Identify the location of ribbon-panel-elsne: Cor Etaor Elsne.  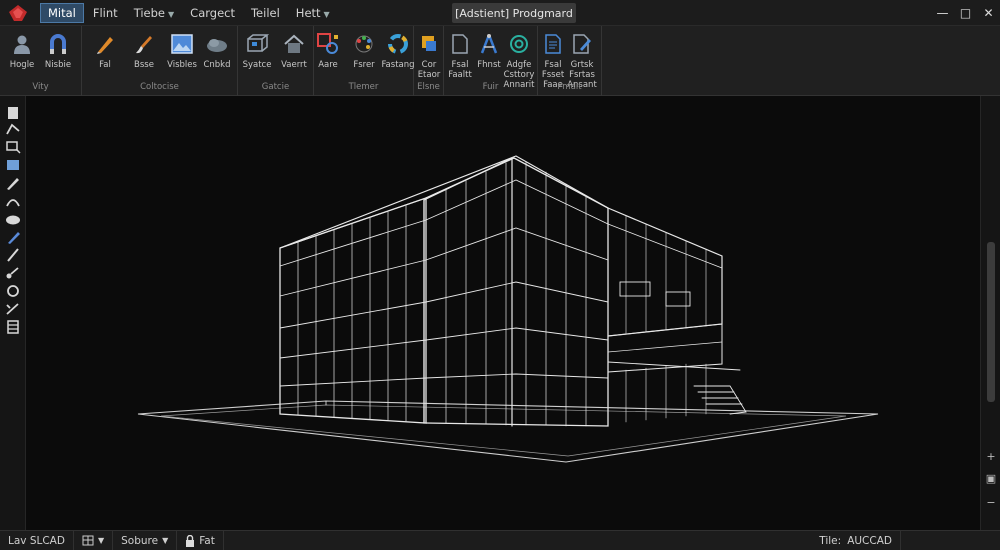
(429, 61).